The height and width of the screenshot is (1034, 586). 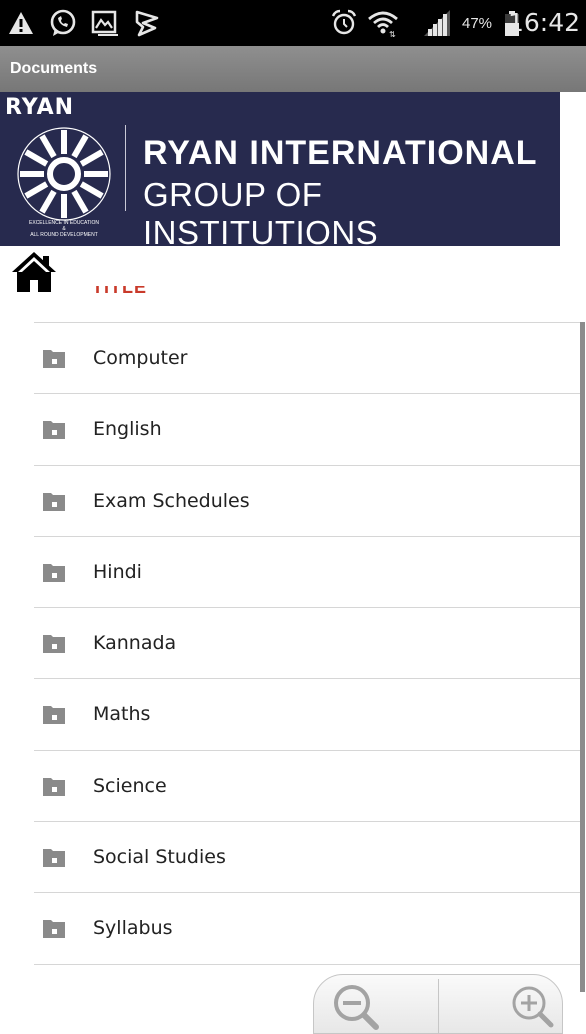 I want to click on list-item-label: Maths, so click(x=122, y=714).